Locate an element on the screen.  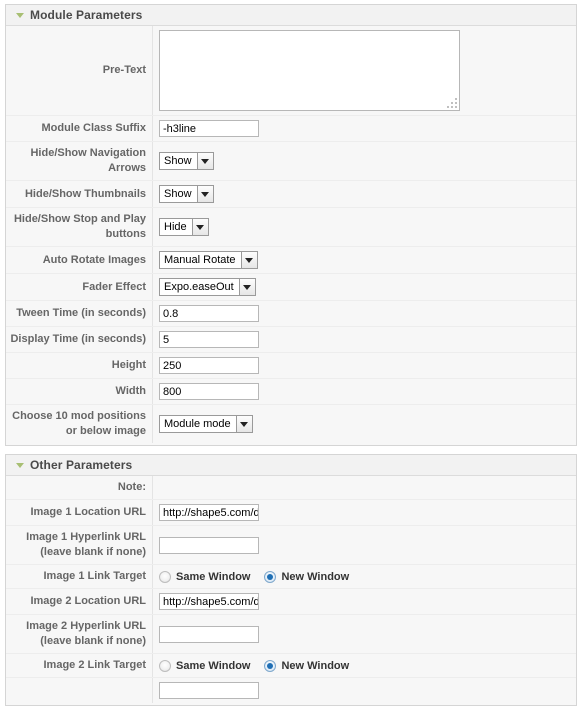
module-class-suffix-input: -h3line is located at coordinates (209, 128).